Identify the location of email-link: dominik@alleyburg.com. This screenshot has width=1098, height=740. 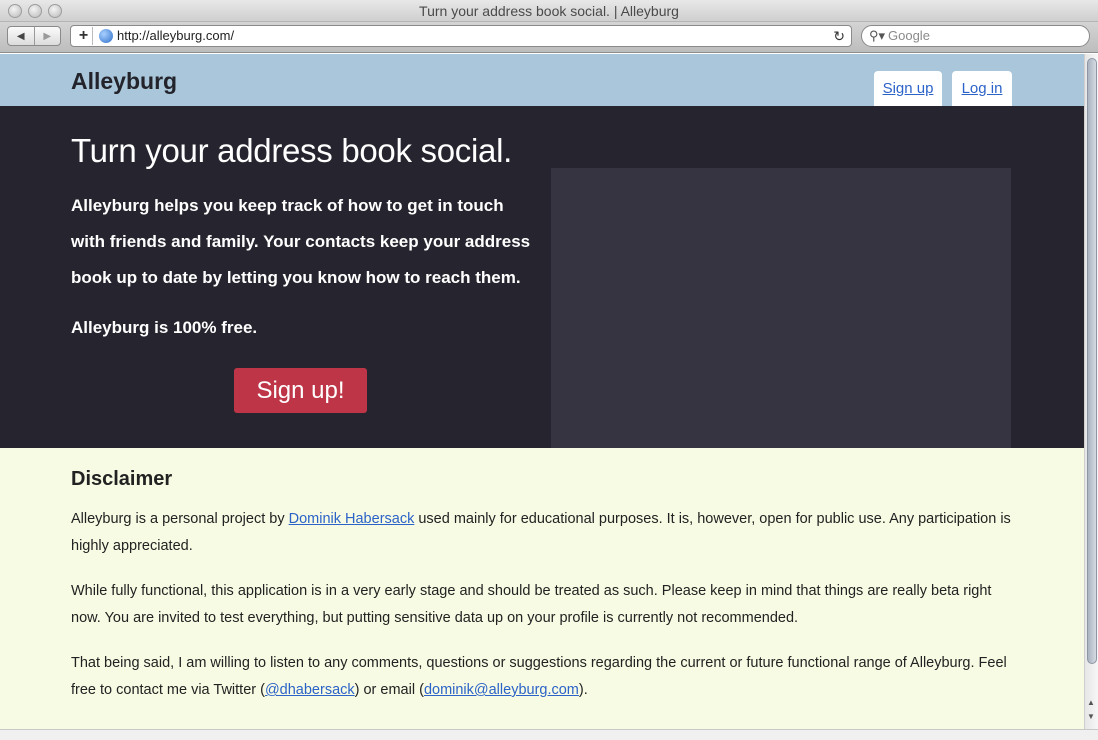
(501, 690).